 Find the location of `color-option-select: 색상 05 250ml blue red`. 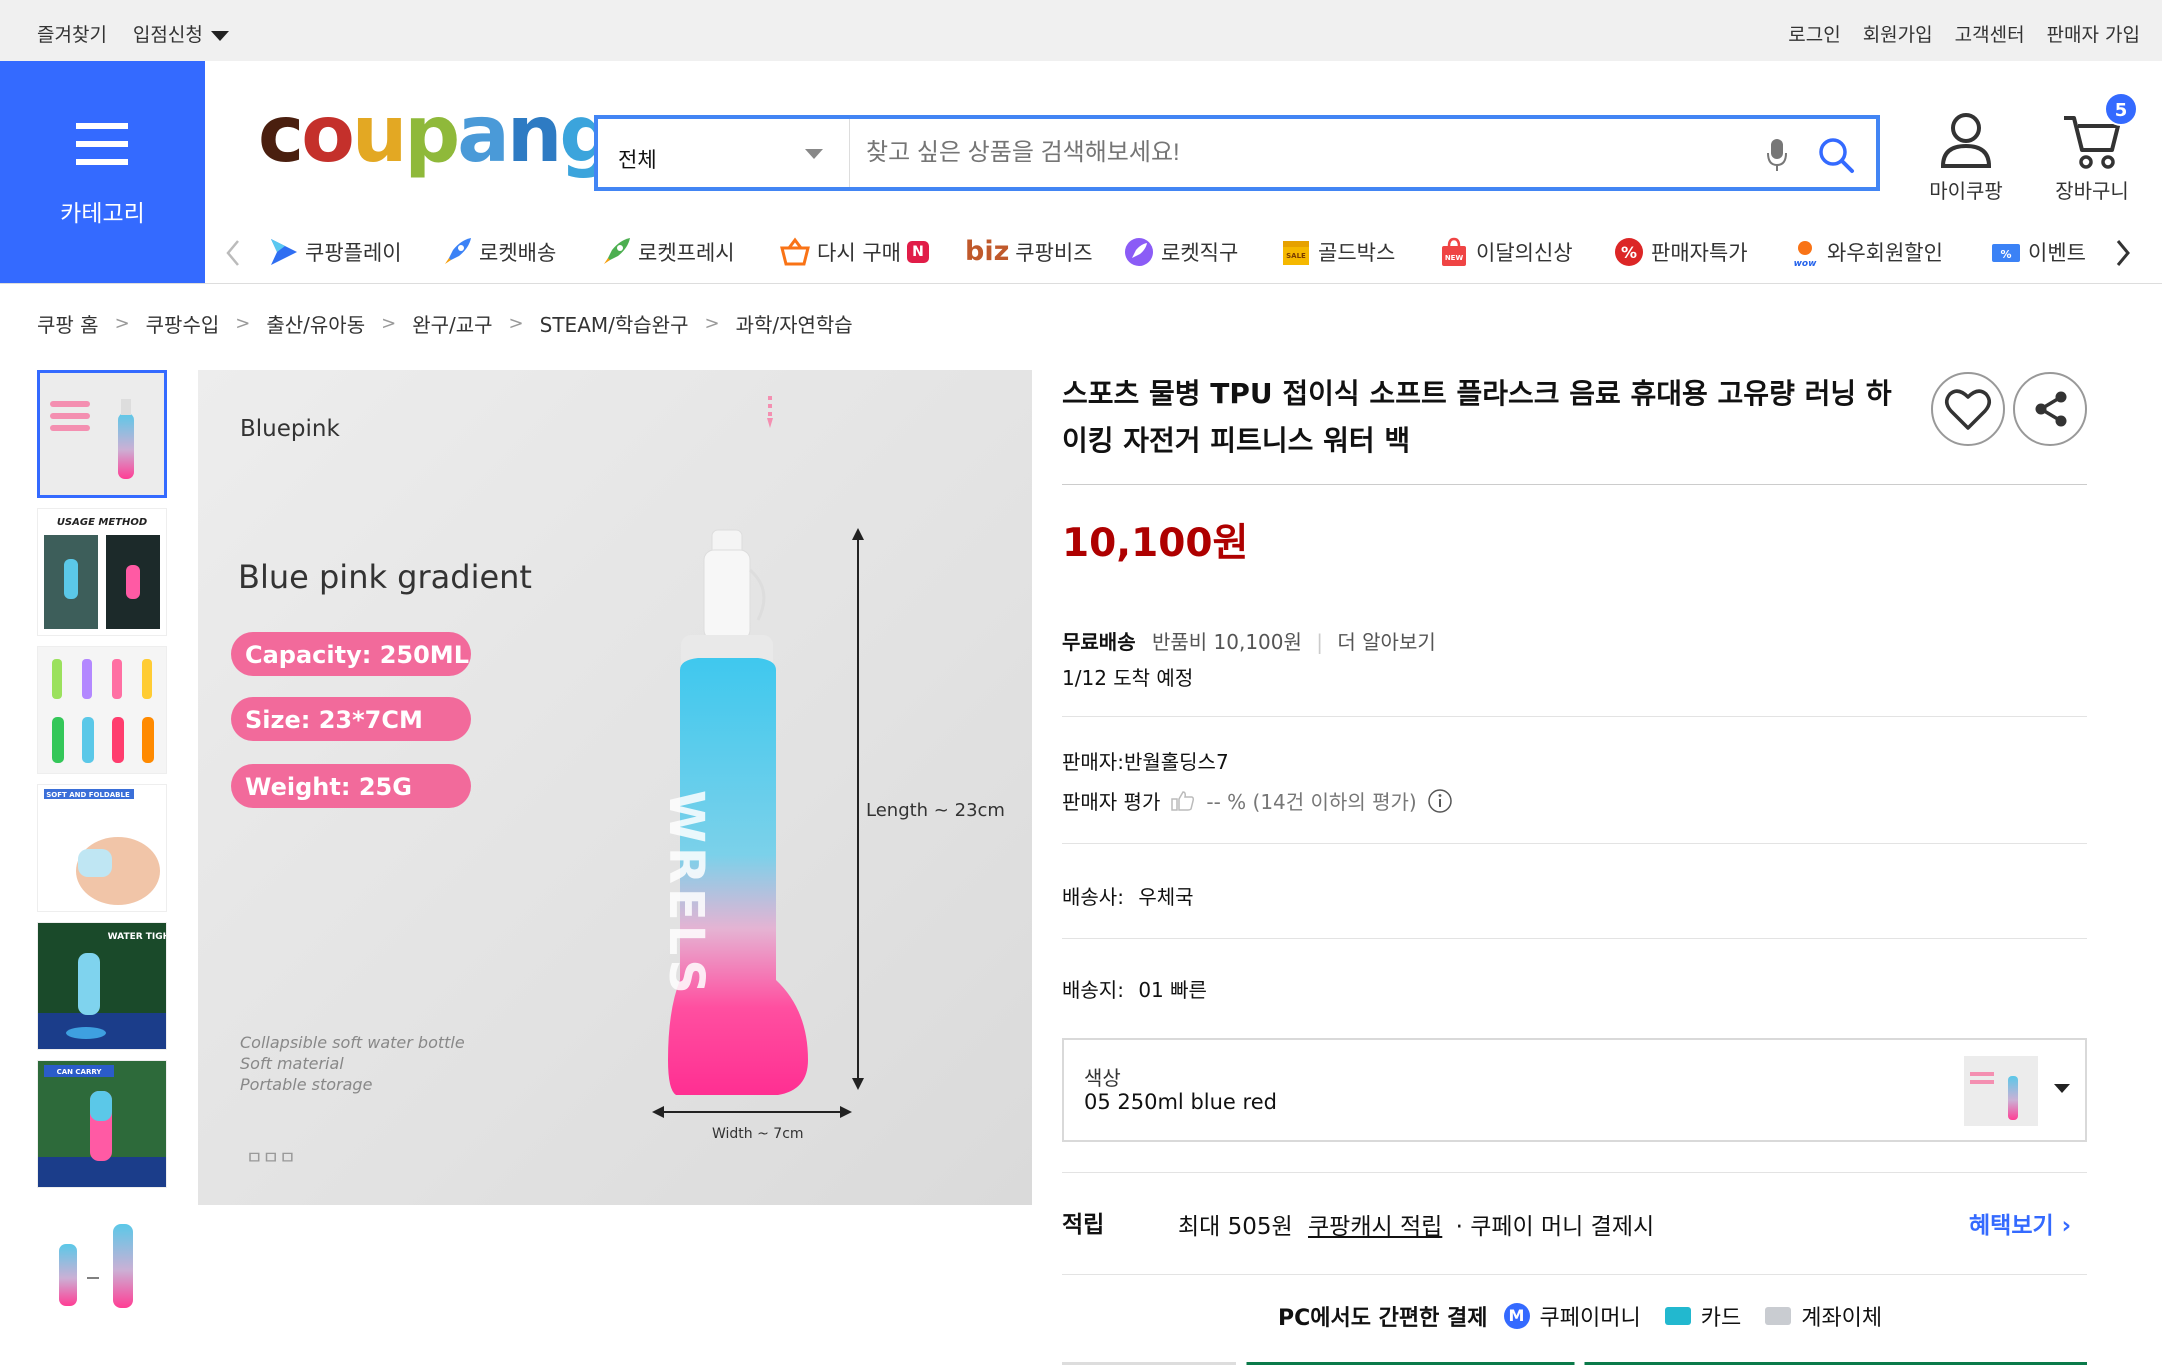

color-option-select: 색상 05 250ml blue red is located at coordinates (1574, 1090).